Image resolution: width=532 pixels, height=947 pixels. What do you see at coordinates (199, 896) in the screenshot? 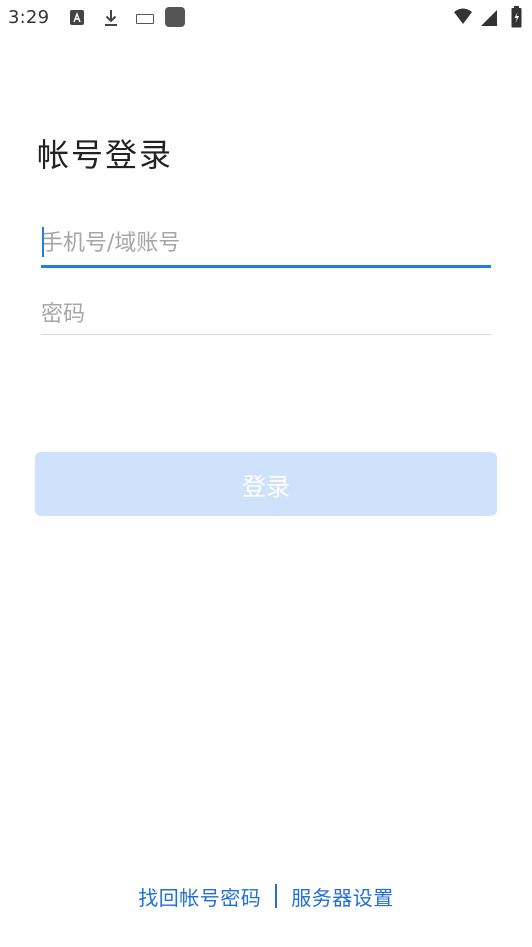
I see `recover-account-link: 找回帐号密码` at bounding box center [199, 896].